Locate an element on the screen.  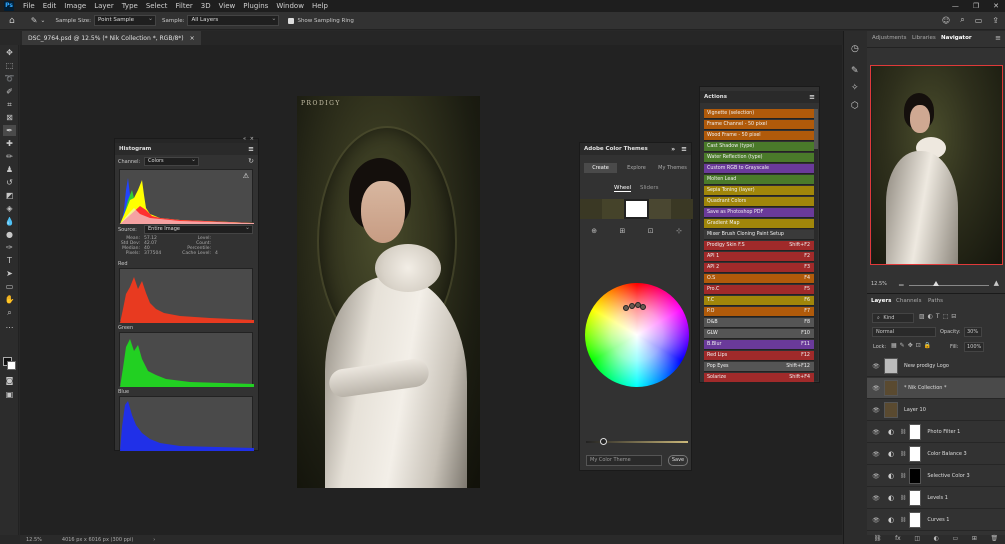
delete-layer-icon: 🗑 is located at coordinates (994, 539).